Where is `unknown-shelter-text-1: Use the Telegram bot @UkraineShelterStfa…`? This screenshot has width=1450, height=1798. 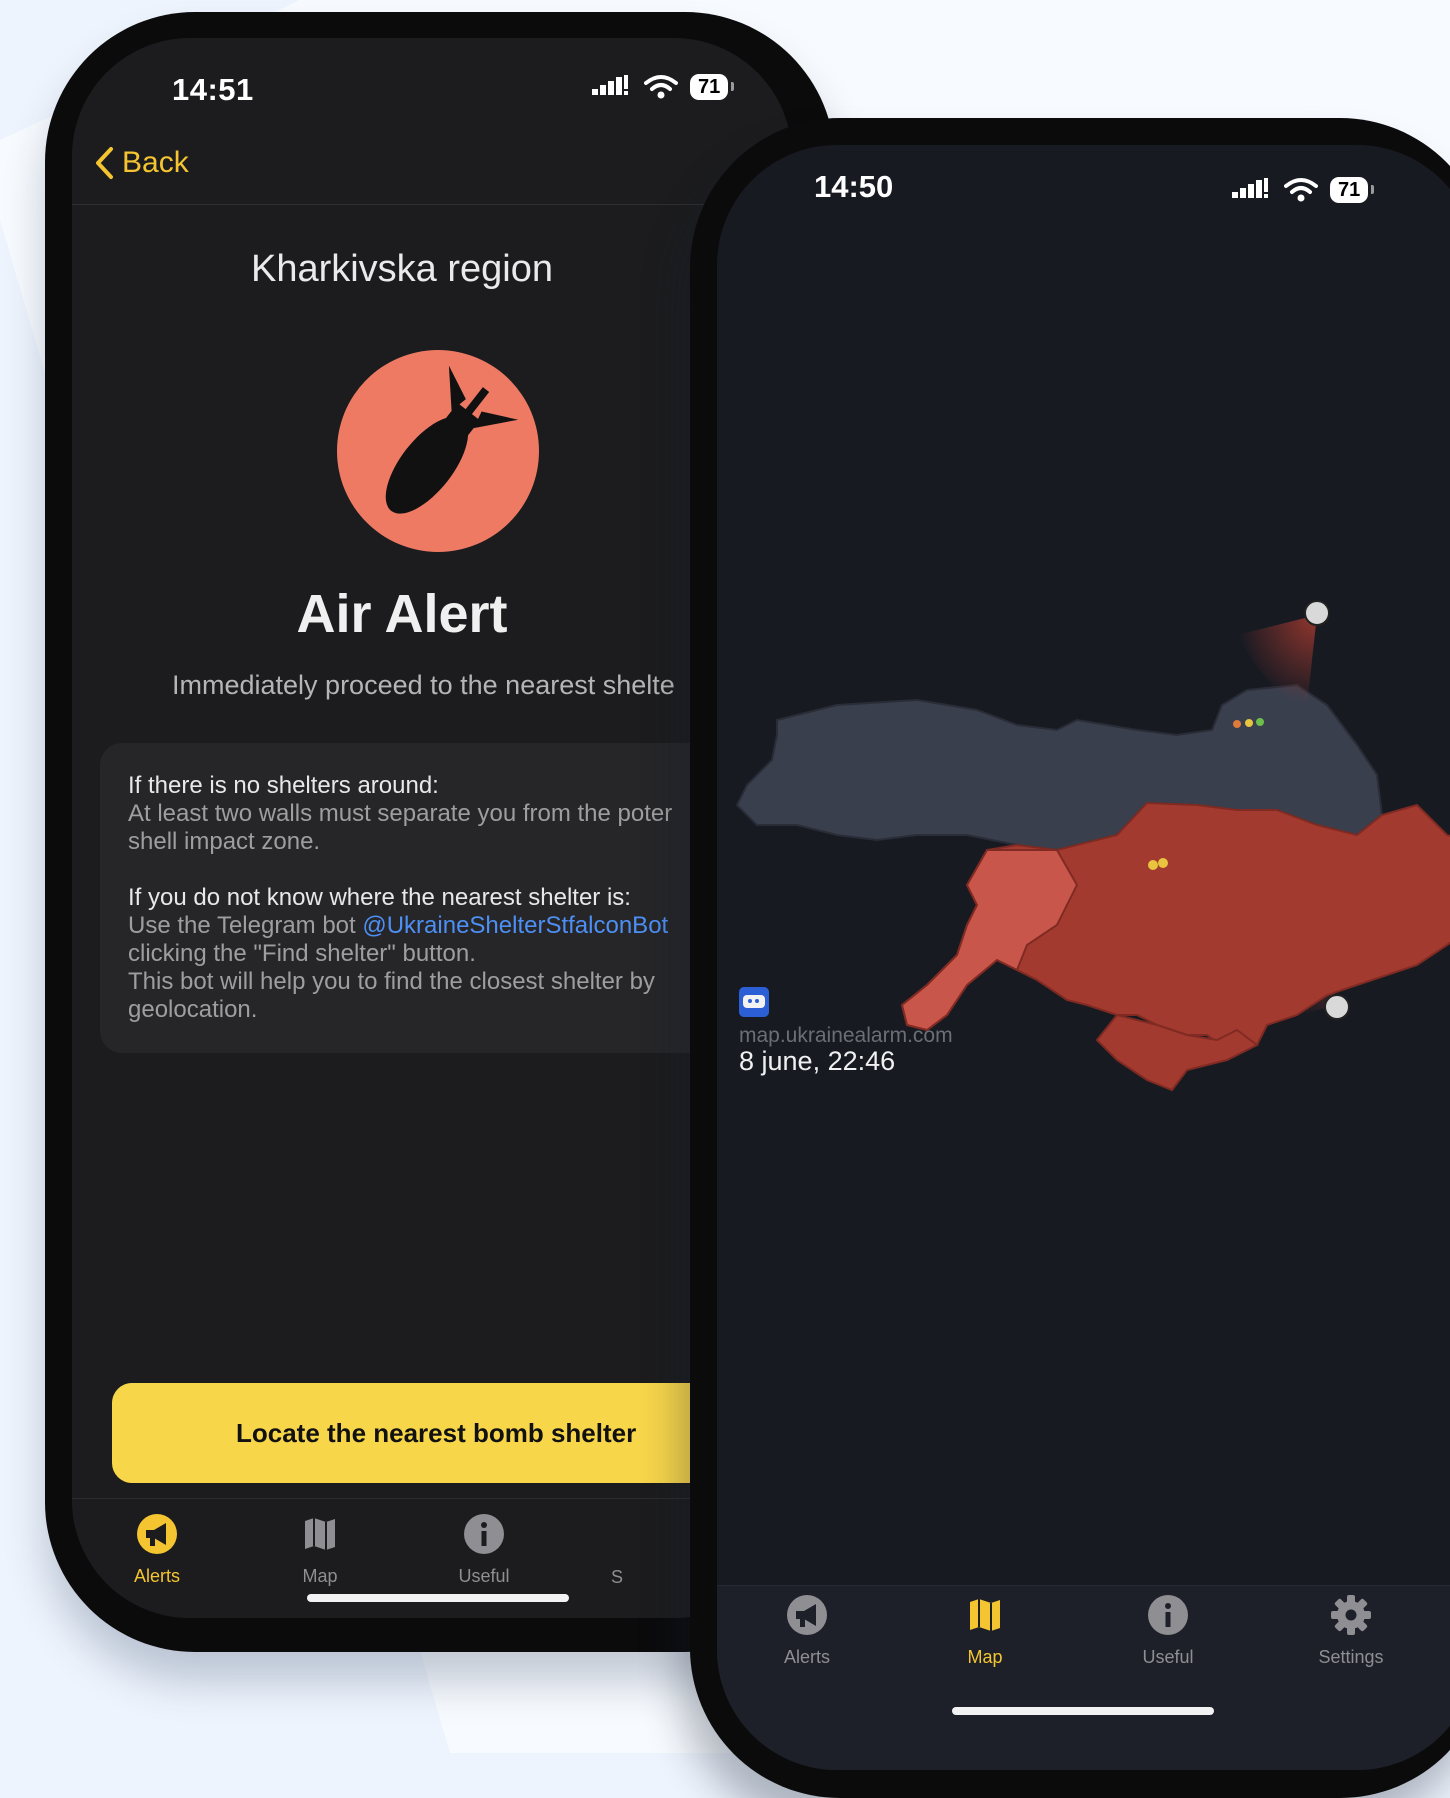 unknown-shelter-text-1: Use the Telegram bot @UkraineShelterStfa… is located at coordinates (398, 925).